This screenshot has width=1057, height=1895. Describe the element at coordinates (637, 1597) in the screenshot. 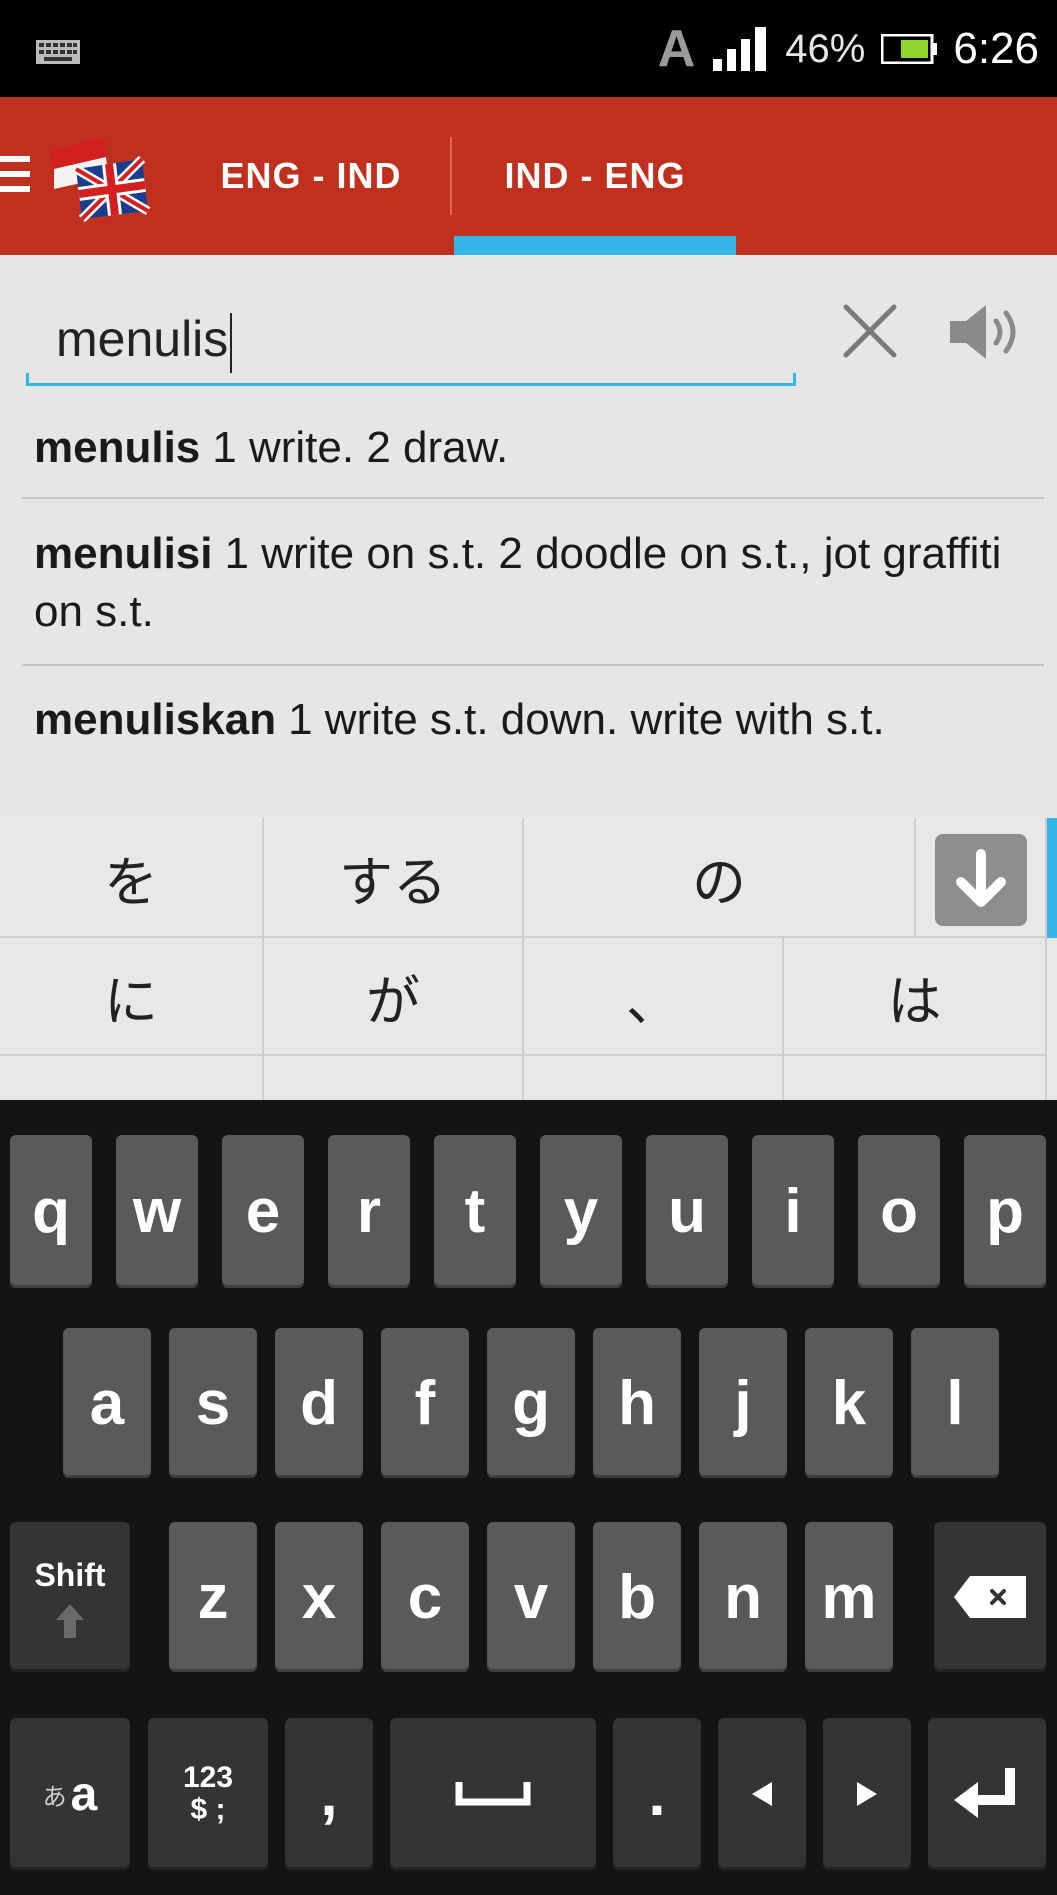

I see `key-b: b` at that location.